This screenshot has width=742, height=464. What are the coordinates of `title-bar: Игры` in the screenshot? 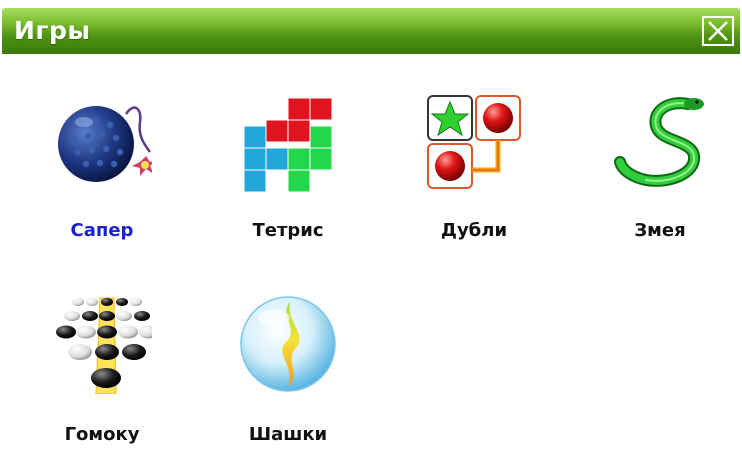 It's located at (371, 29).